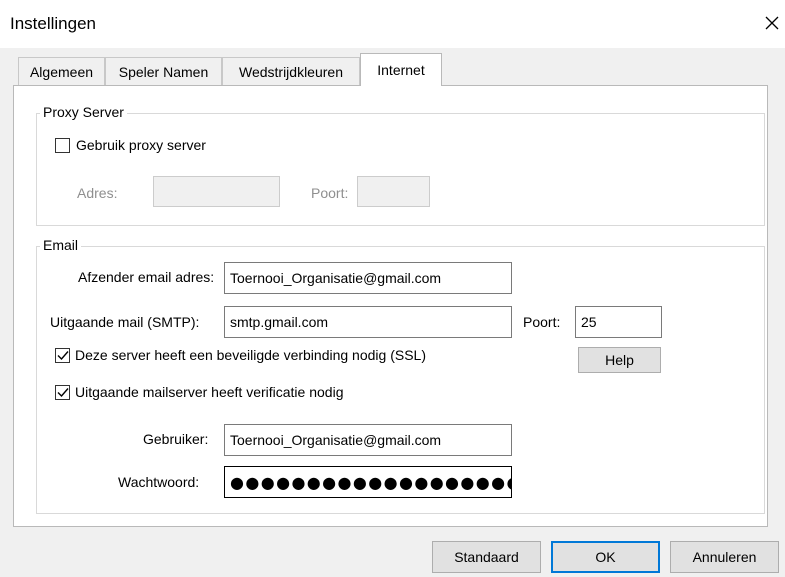  I want to click on proxy-port-label: Poort:, so click(330, 193).